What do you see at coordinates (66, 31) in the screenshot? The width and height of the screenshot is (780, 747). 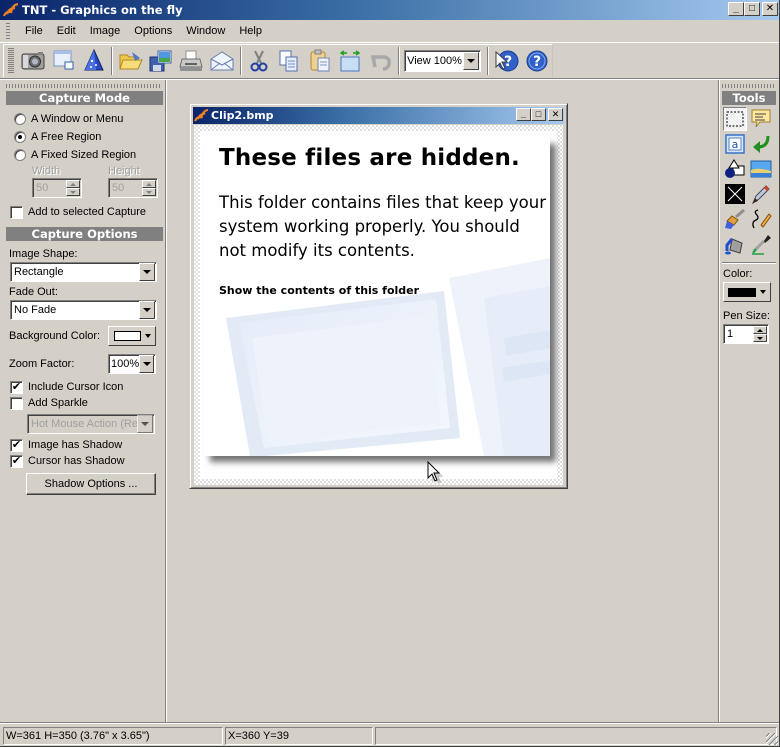 I see `menu-edit: Edit` at bounding box center [66, 31].